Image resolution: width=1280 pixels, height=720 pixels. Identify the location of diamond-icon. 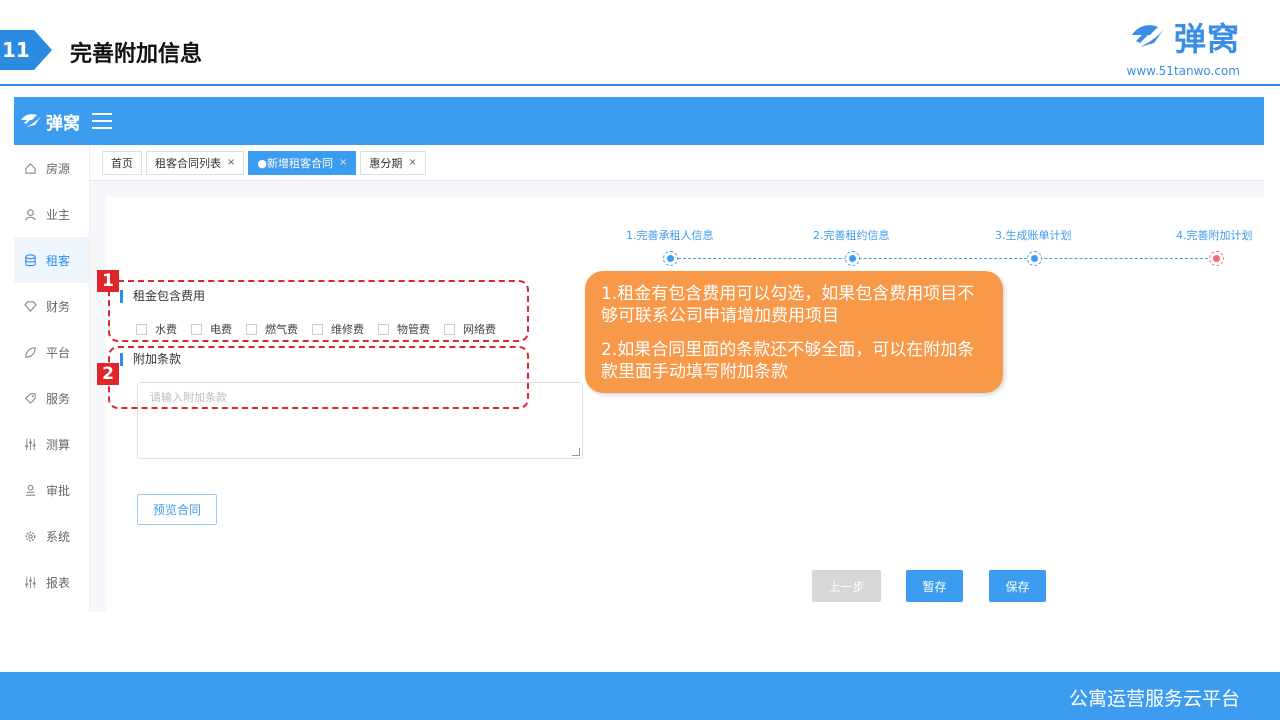
(30, 306).